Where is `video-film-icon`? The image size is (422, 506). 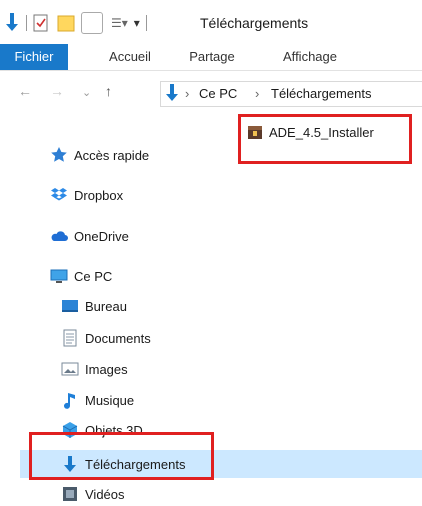 video-film-icon is located at coordinates (70, 494).